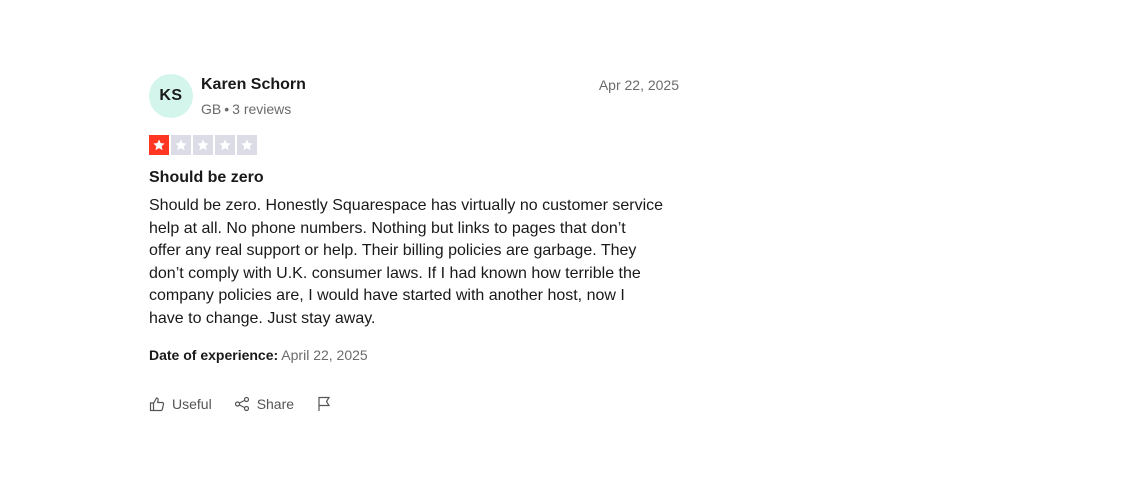  Describe the element at coordinates (324, 355) in the screenshot. I see `experience-date: April 22, 2025` at that location.